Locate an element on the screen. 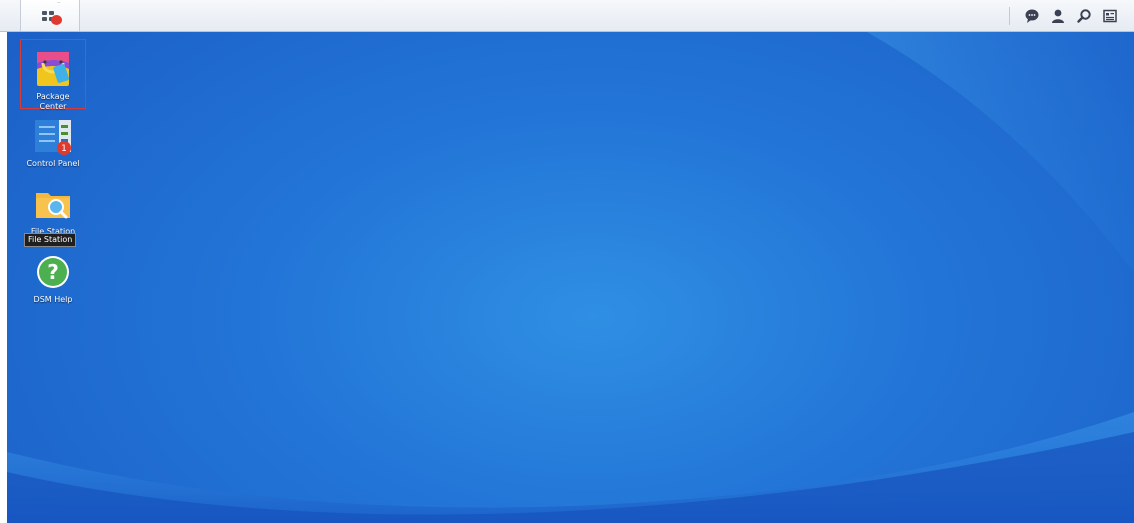 The width and height of the screenshot is (1134, 523). menu-dots-icon: ·· is located at coordinates (59, 3).